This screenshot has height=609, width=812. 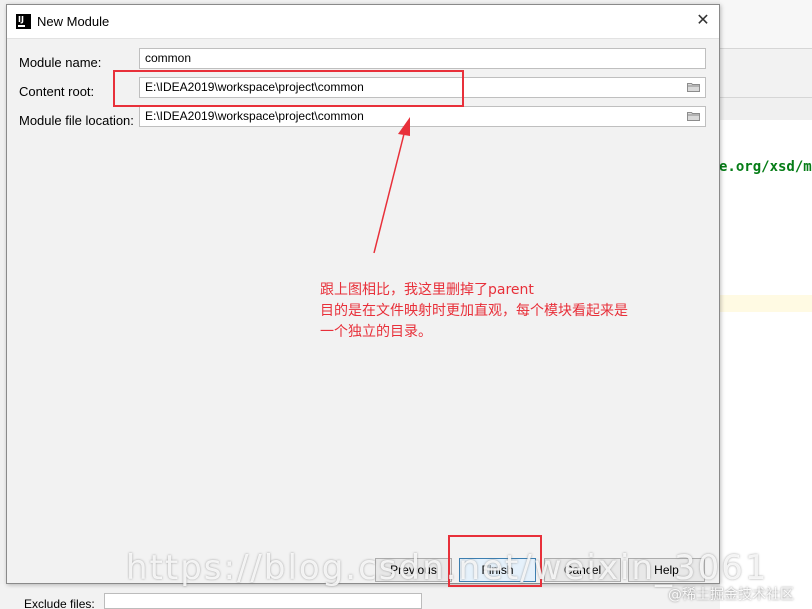 I want to click on background-code-text: e.org/xsd/m, so click(x=765, y=167).